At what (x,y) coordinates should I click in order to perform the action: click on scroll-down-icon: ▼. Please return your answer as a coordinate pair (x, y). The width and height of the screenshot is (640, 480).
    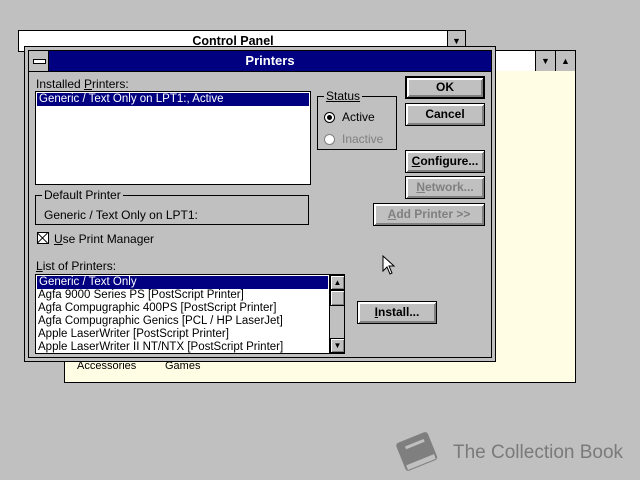
    Looking at the image, I should click on (337, 345).